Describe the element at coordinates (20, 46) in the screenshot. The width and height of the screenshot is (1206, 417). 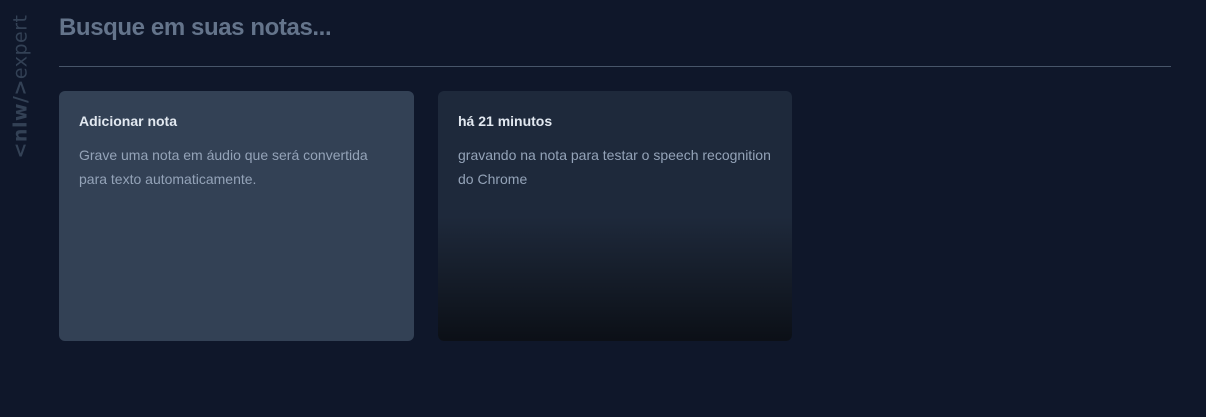
I see `logo-text-expert: expert` at that location.